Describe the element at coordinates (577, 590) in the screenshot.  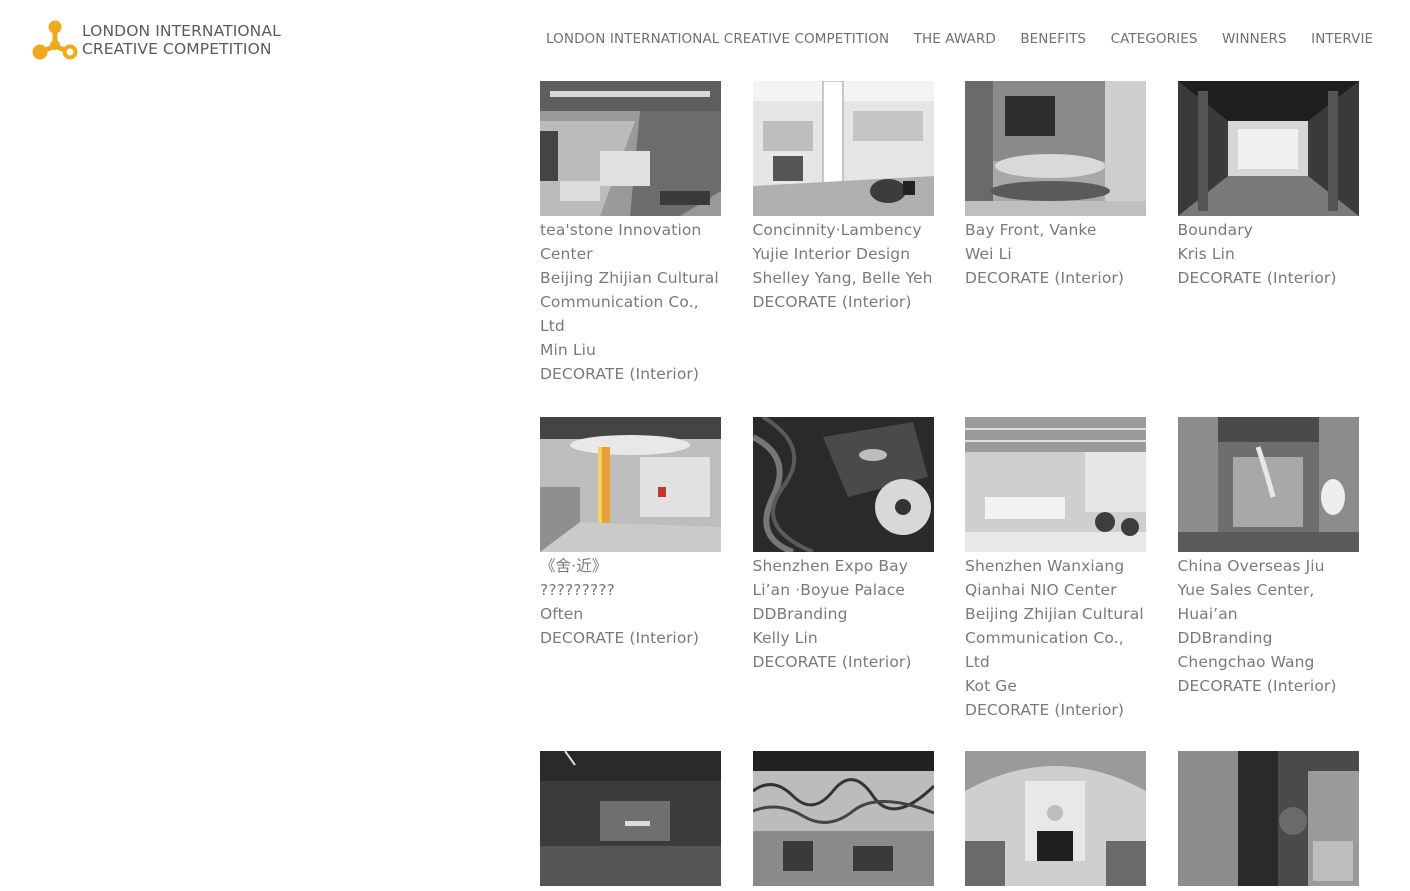
I see `winner-line: ?????????` at that location.